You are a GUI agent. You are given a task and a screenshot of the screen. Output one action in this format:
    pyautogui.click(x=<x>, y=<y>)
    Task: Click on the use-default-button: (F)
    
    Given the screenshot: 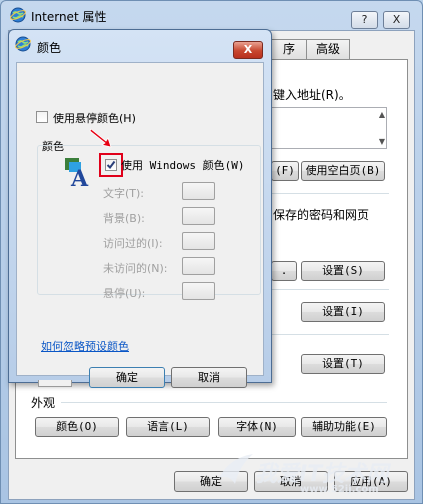 What is the action you would take?
    pyautogui.click(x=285, y=171)
    